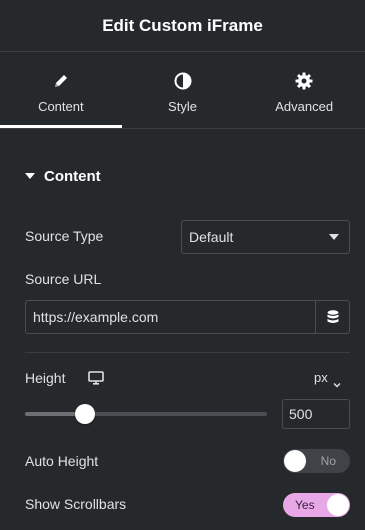  What do you see at coordinates (85, 414) in the screenshot?
I see `slider-handle` at bounding box center [85, 414].